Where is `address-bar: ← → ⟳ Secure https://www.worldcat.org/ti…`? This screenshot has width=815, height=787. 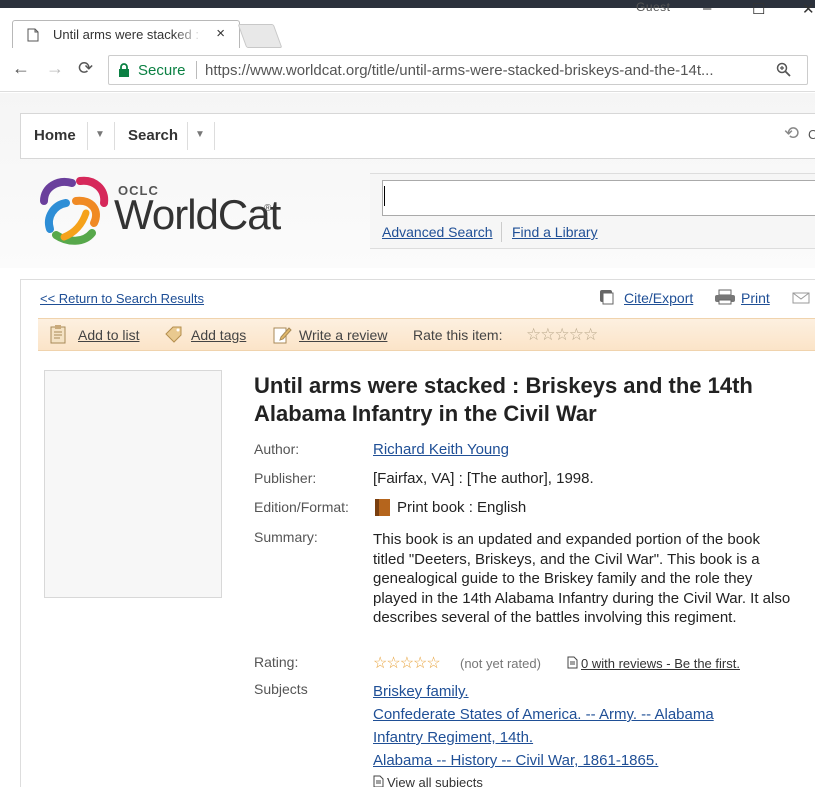 address-bar: ← → ⟳ Secure https://www.worldcat.org/ti… is located at coordinates (407, 70).